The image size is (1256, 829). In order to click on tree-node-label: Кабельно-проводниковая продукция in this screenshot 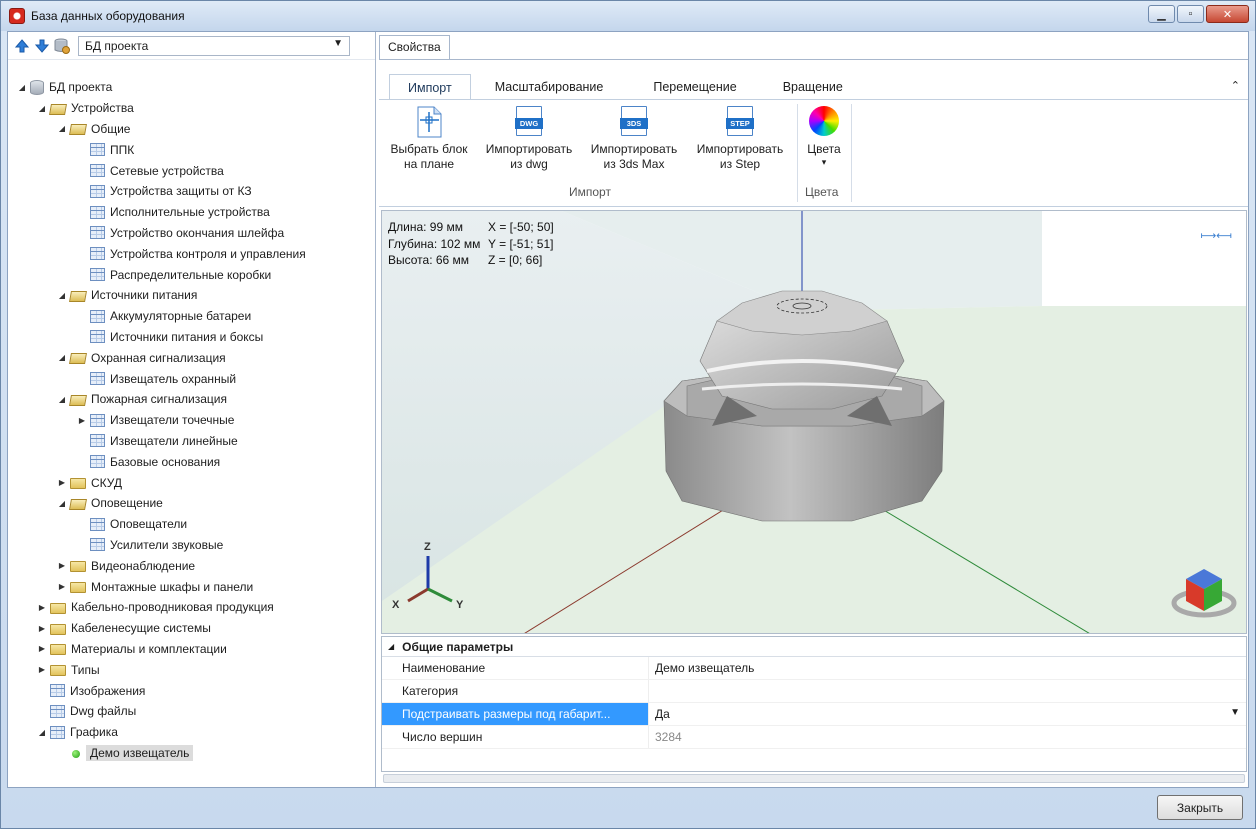, I will do `click(172, 607)`.